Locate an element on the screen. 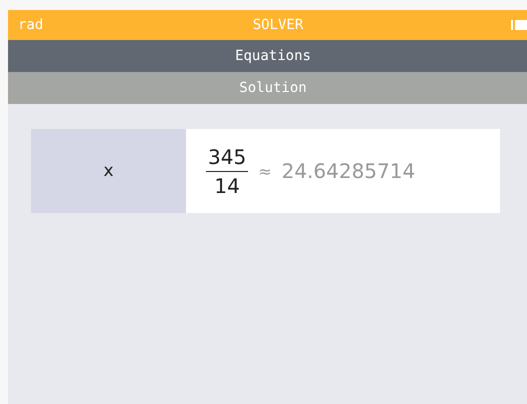 This screenshot has width=527, height=404. approx-sign: ≈ is located at coordinates (265, 171).